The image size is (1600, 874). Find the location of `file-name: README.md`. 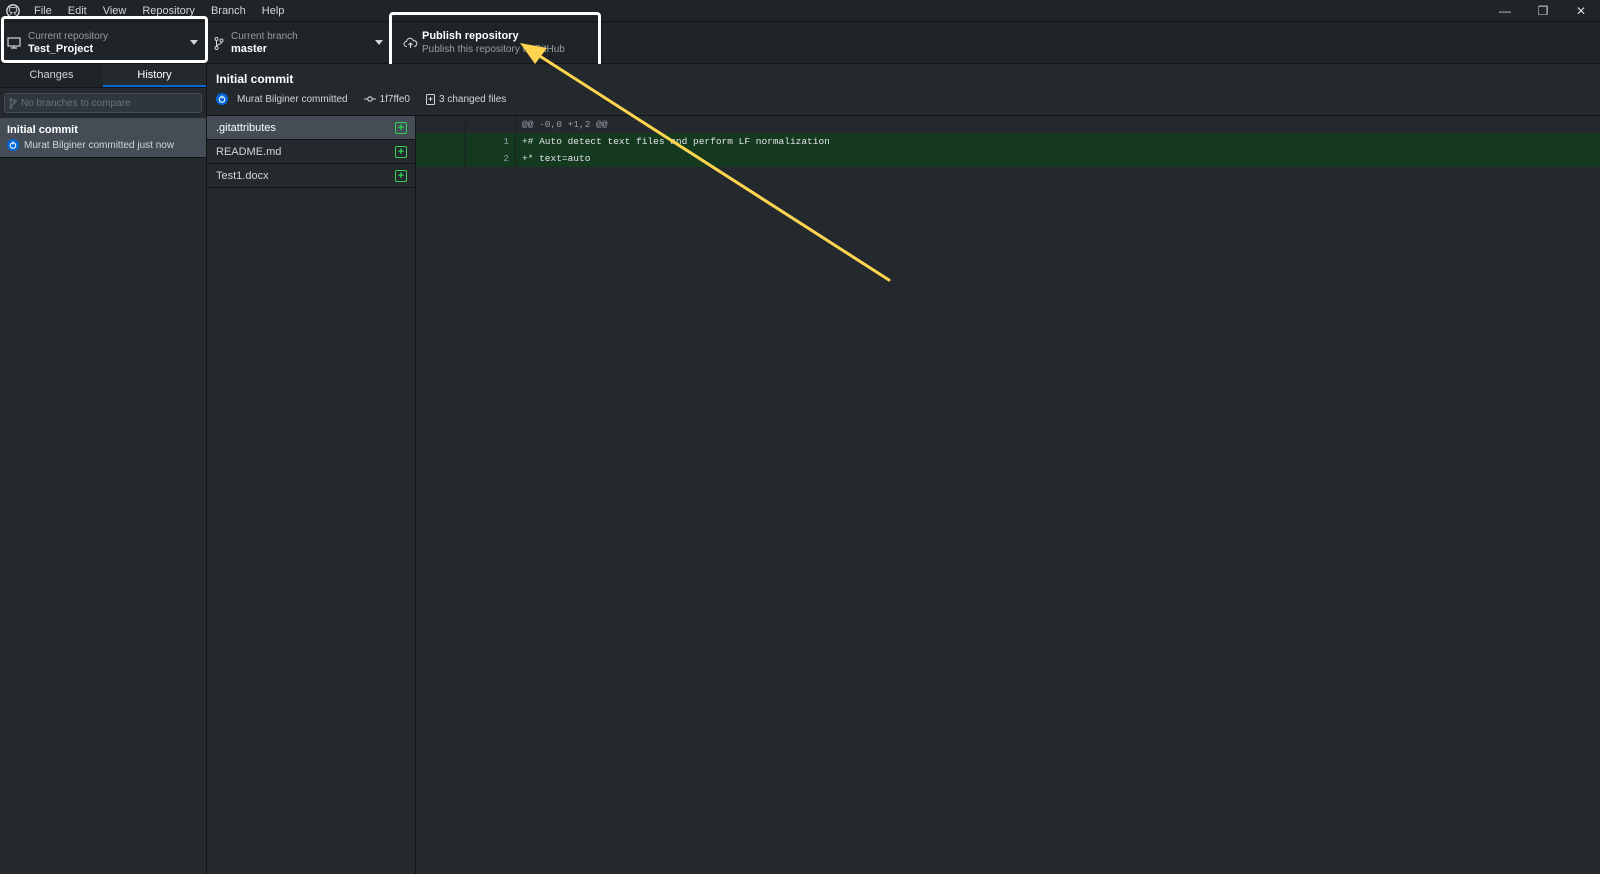

file-name: README.md is located at coordinates (249, 151).